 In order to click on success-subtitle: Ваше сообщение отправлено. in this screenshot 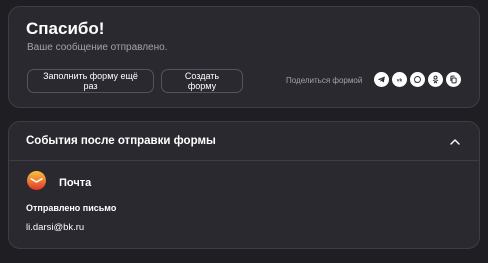, I will do `click(97, 47)`.